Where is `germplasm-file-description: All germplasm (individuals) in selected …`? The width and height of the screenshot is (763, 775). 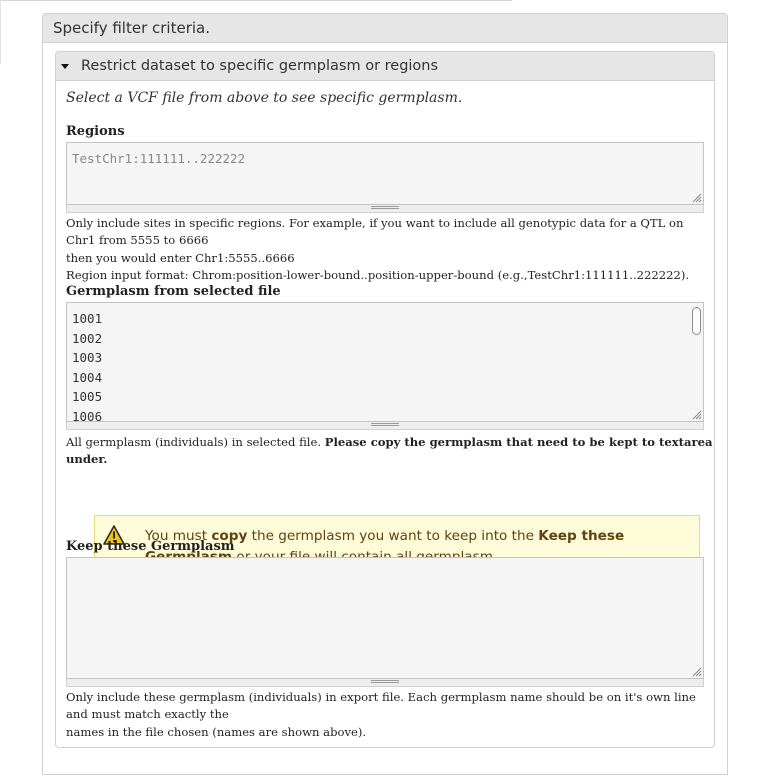 germplasm-file-description: All germplasm (individuals) in selected … is located at coordinates (390, 451).